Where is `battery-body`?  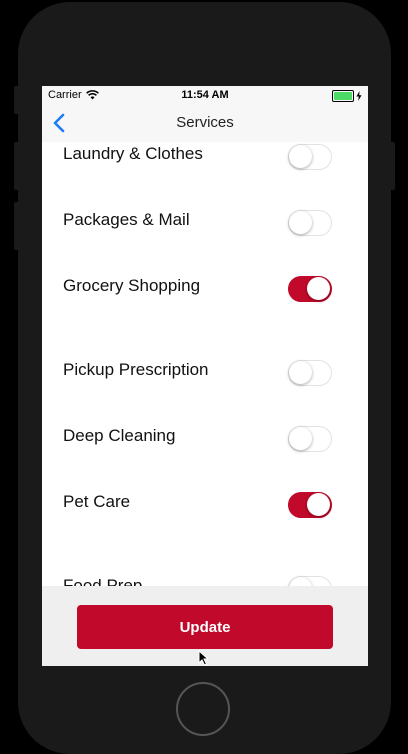 battery-body is located at coordinates (343, 96).